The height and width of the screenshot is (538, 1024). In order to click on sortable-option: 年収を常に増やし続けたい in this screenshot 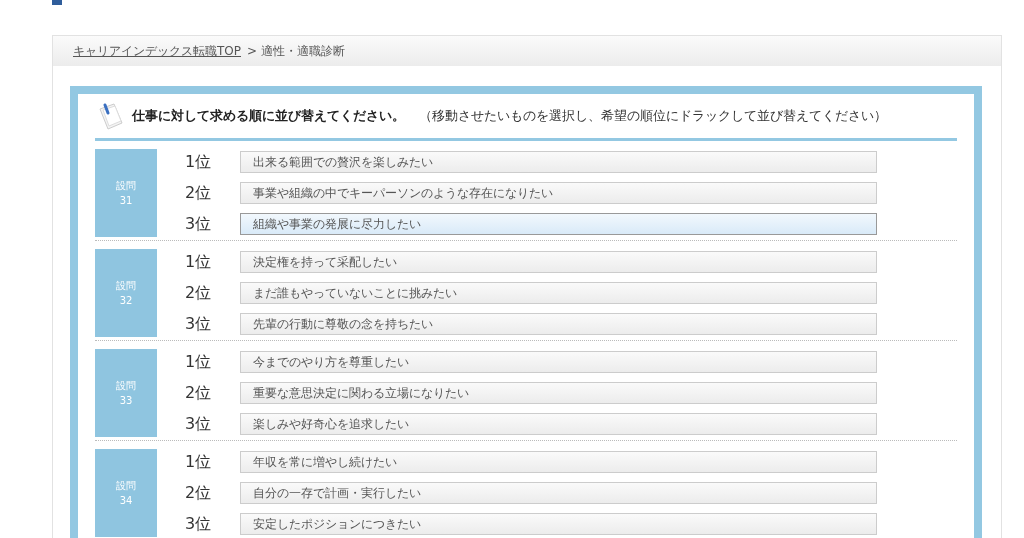, I will do `click(558, 462)`.